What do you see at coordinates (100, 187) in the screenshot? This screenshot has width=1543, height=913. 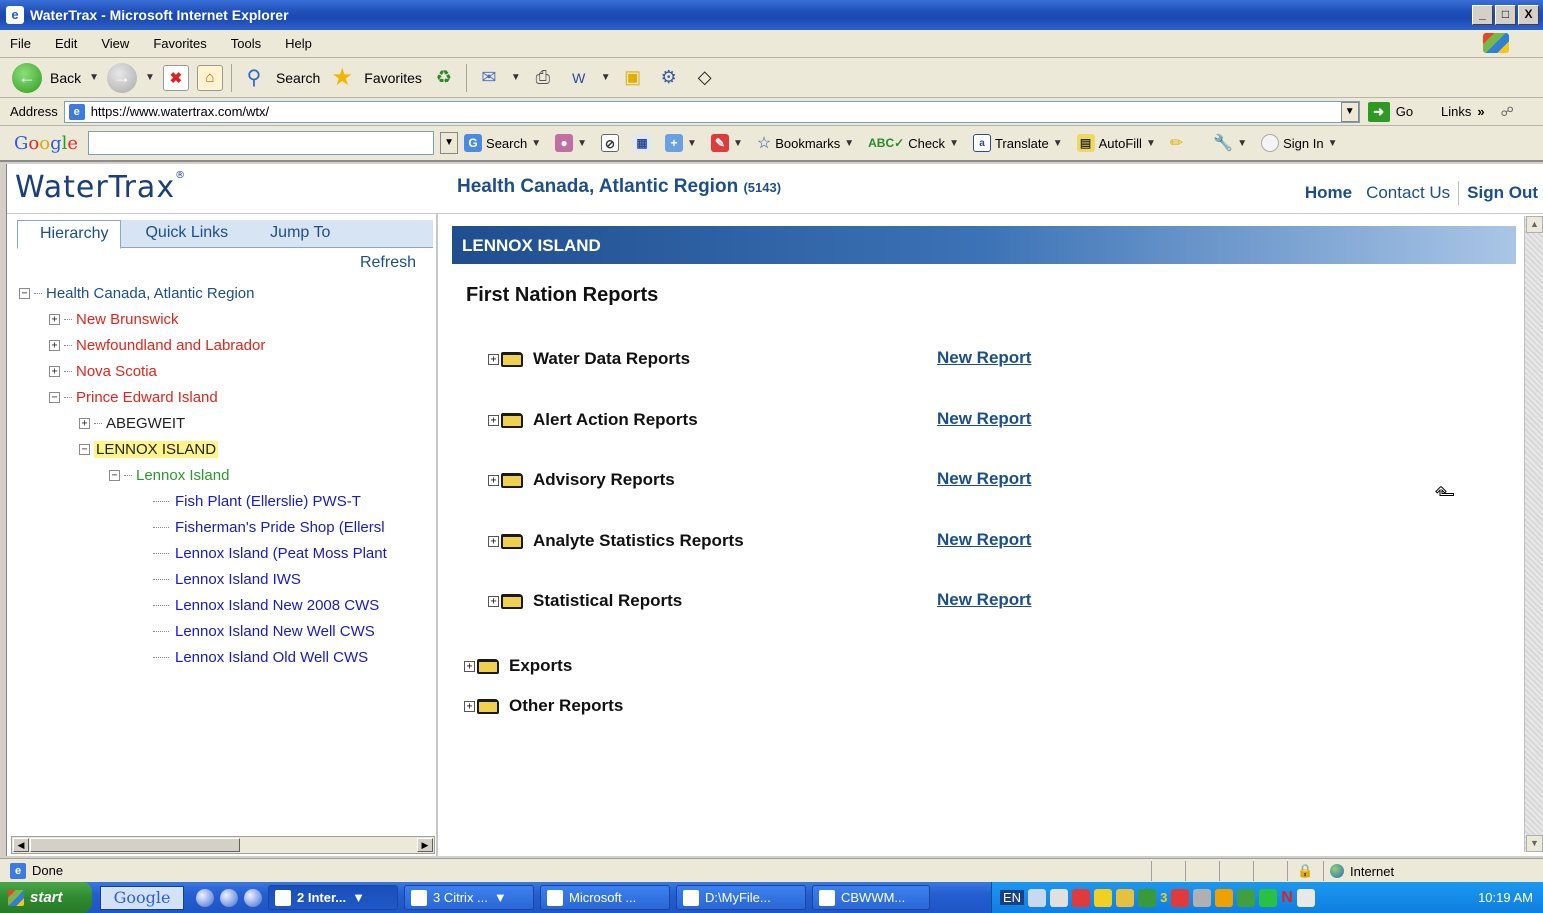 I see `watertrax-logo: WaterTrax®` at bounding box center [100, 187].